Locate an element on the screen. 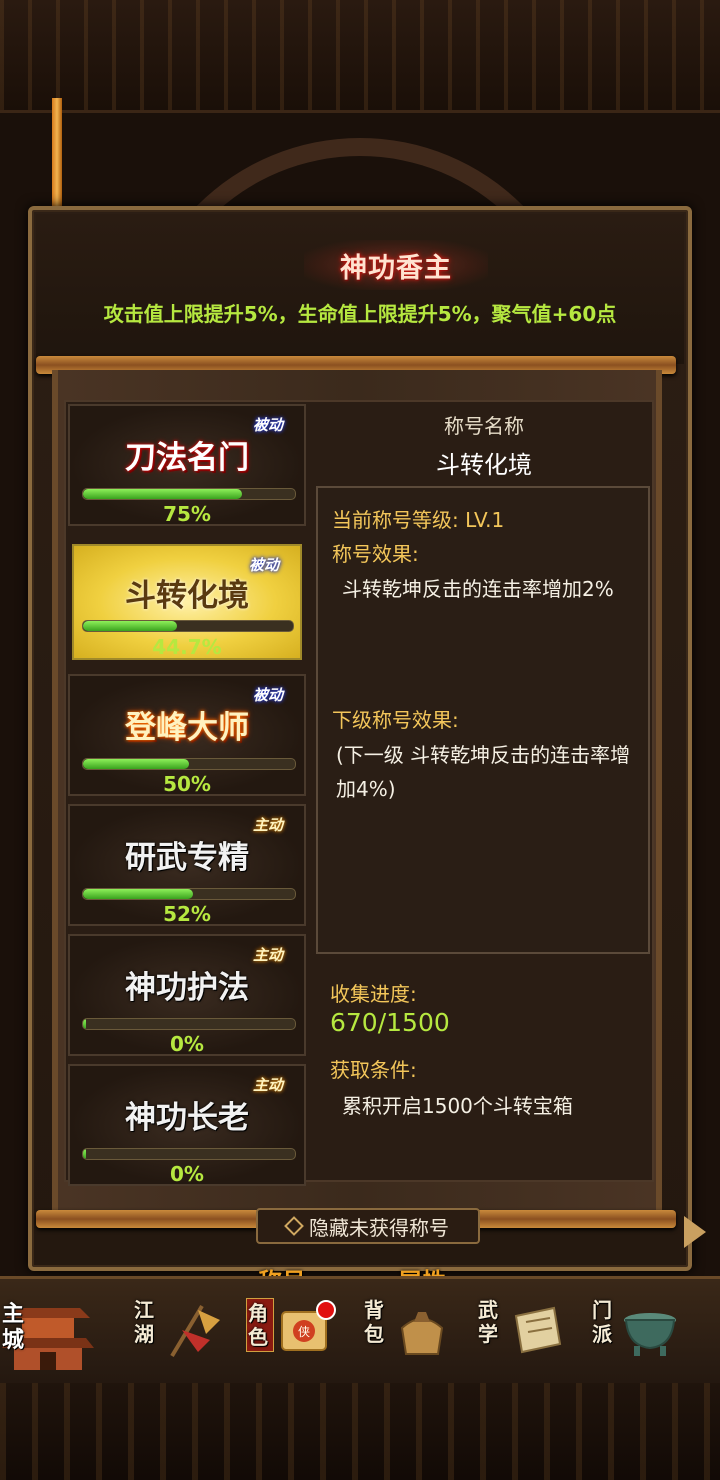 The width and height of the screenshot is (720, 1480). next-effect-label: 下级称号效果: is located at coordinates (395, 720).